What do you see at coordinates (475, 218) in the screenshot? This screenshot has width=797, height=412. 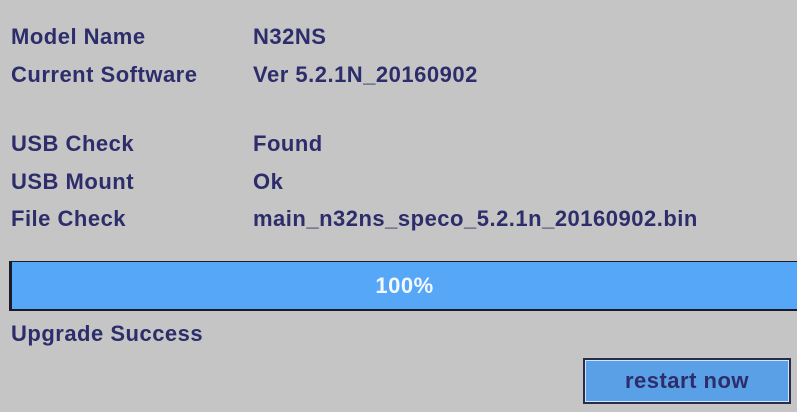 I see `file-check-value: main_n32ns_speco_5.2.1n_20160902.bin` at bounding box center [475, 218].